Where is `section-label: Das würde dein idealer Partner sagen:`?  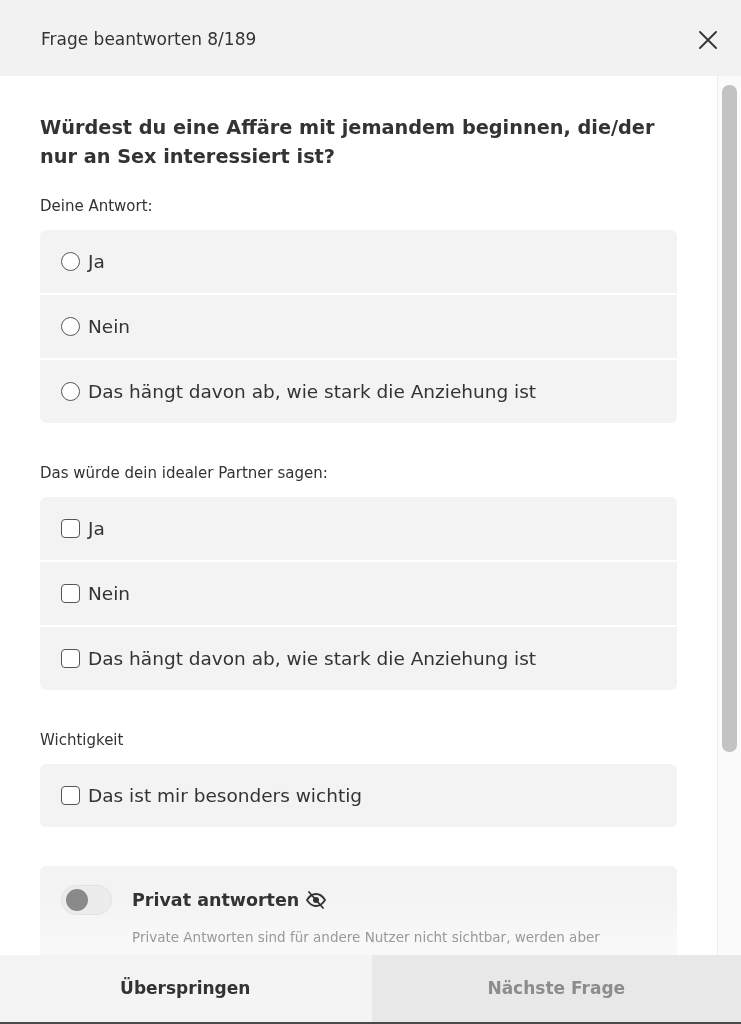 section-label: Das würde dein idealer Partner sagen: is located at coordinates (184, 473).